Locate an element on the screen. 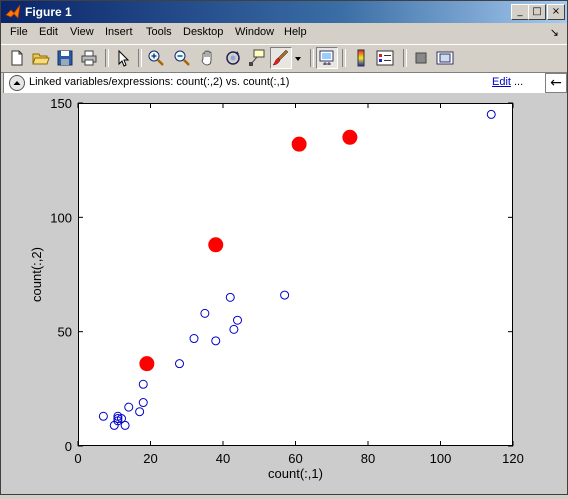 The width and height of the screenshot is (568, 499). x-tick-label: 40 is located at coordinates (223, 458).